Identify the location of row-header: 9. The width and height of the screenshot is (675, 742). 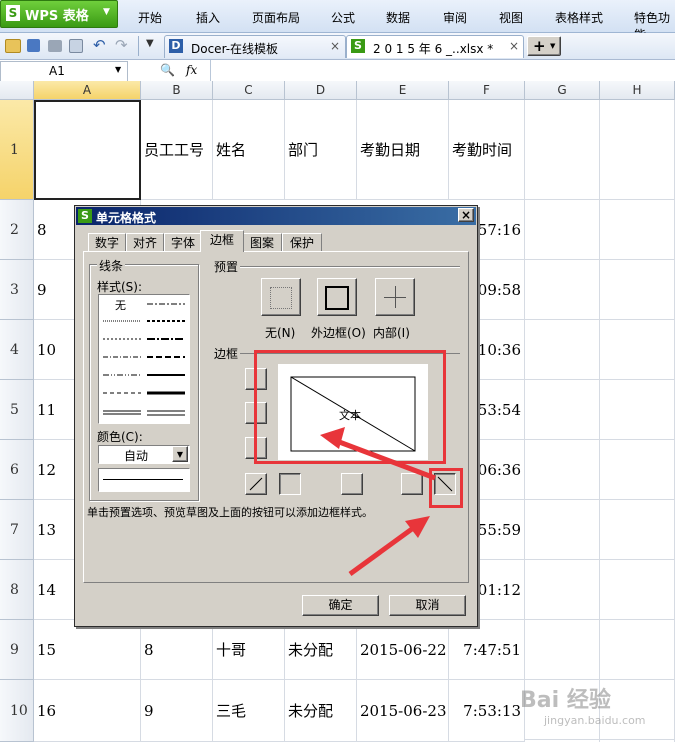
(17, 650).